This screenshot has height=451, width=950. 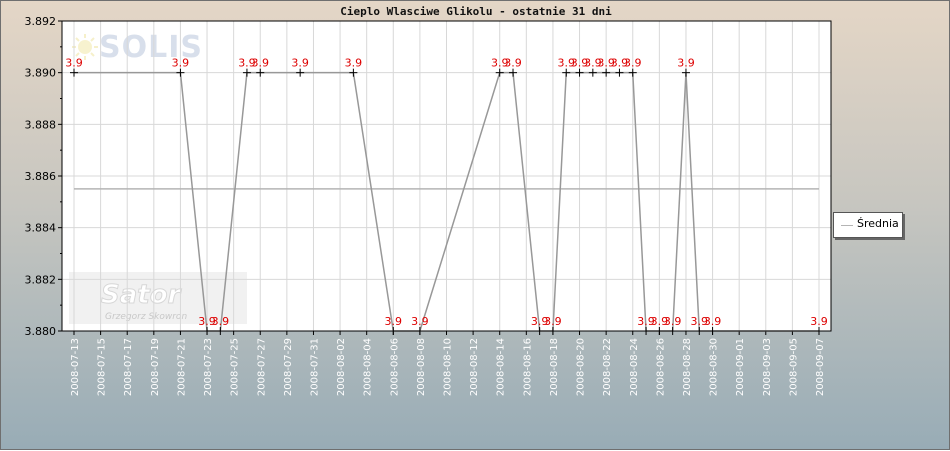 I want to click on x-tick-label: 2008-09-05, so click(x=793, y=367).